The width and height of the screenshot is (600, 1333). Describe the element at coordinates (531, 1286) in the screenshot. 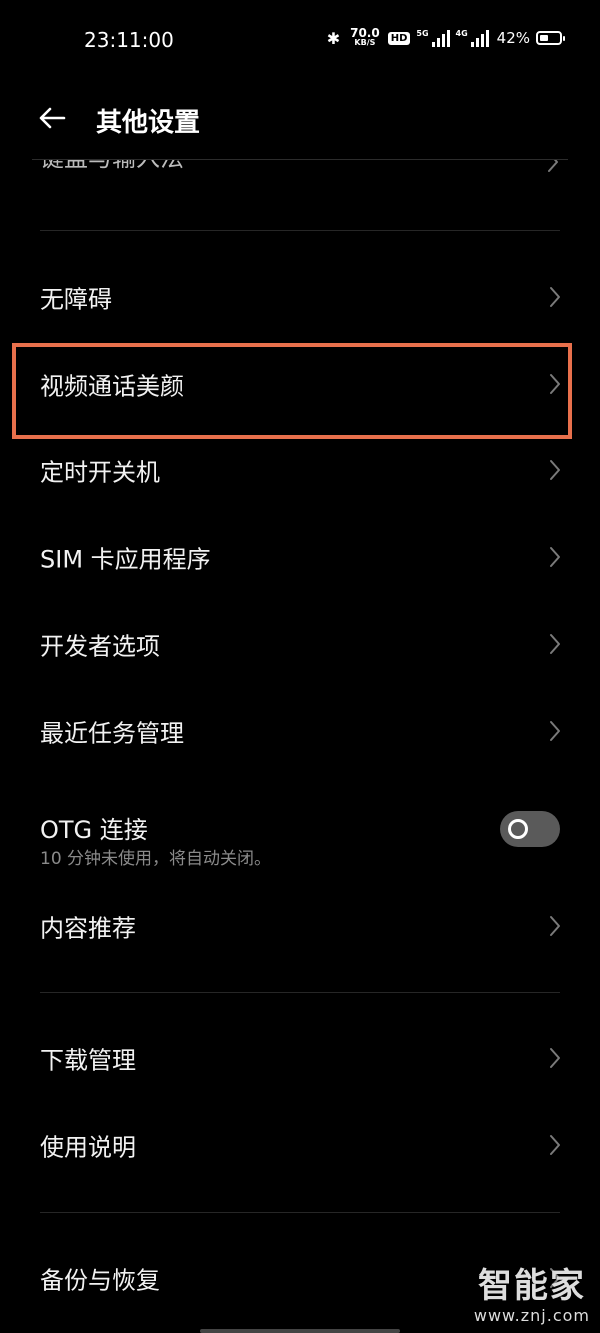

I see `watermark-brand: 智能家` at that location.